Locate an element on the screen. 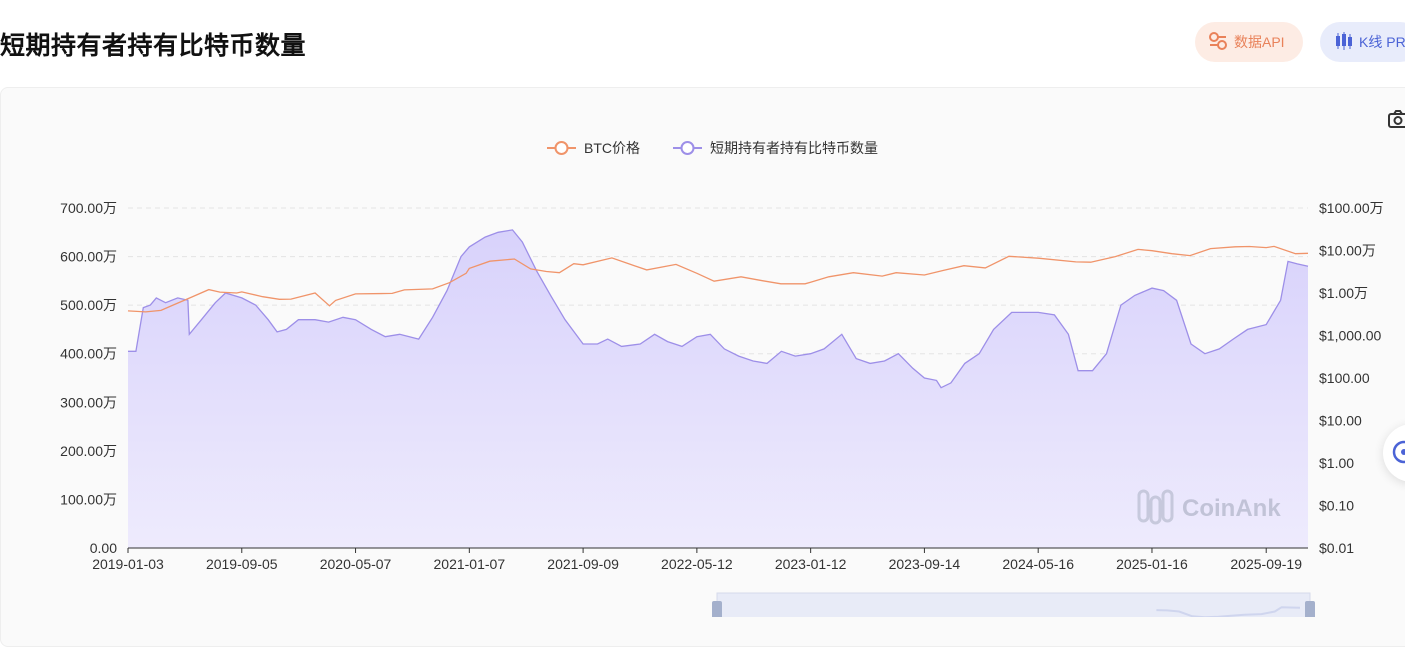  legend-label-btc: BTC价格 is located at coordinates (612, 148).